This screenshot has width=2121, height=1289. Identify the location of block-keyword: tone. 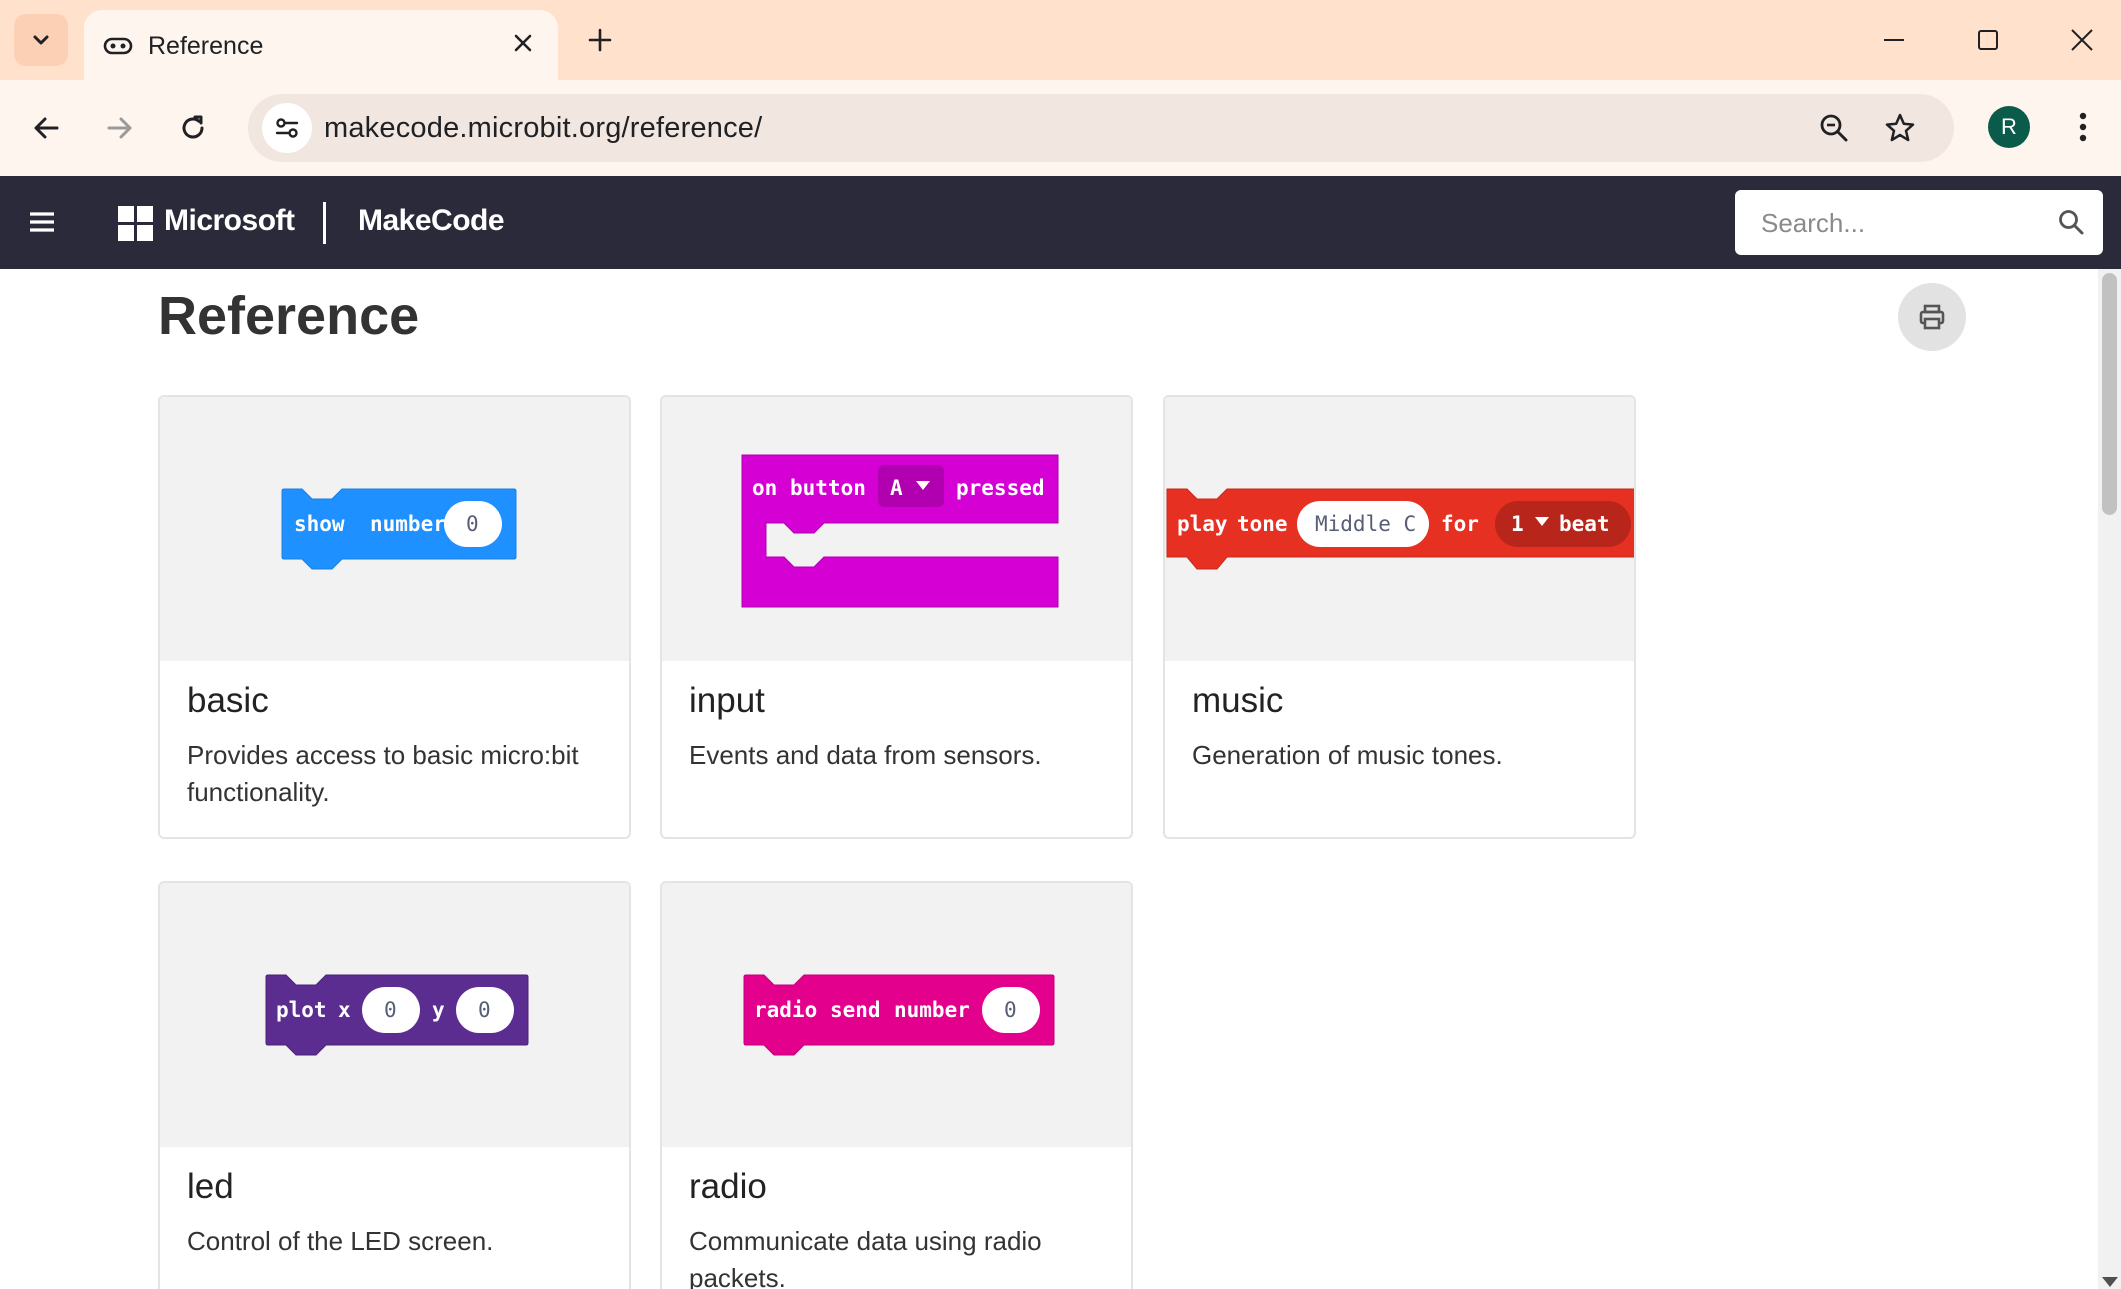
(1262, 524).